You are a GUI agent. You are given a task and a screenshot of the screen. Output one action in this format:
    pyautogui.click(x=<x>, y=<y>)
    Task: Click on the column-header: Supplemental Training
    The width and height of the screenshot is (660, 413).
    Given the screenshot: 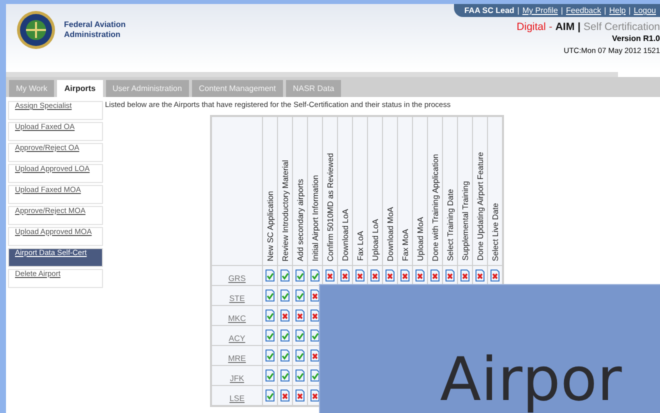 What is the action you would take?
    pyautogui.click(x=465, y=221)
    